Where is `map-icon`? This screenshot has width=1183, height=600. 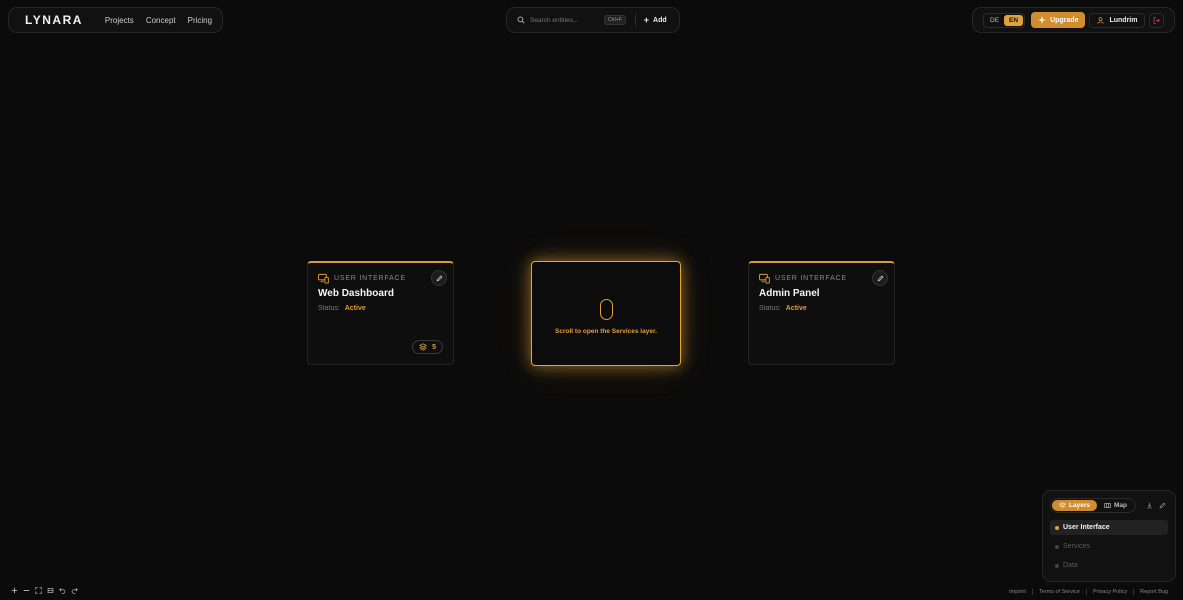 map-icon is located at coordinates (1107, 505).